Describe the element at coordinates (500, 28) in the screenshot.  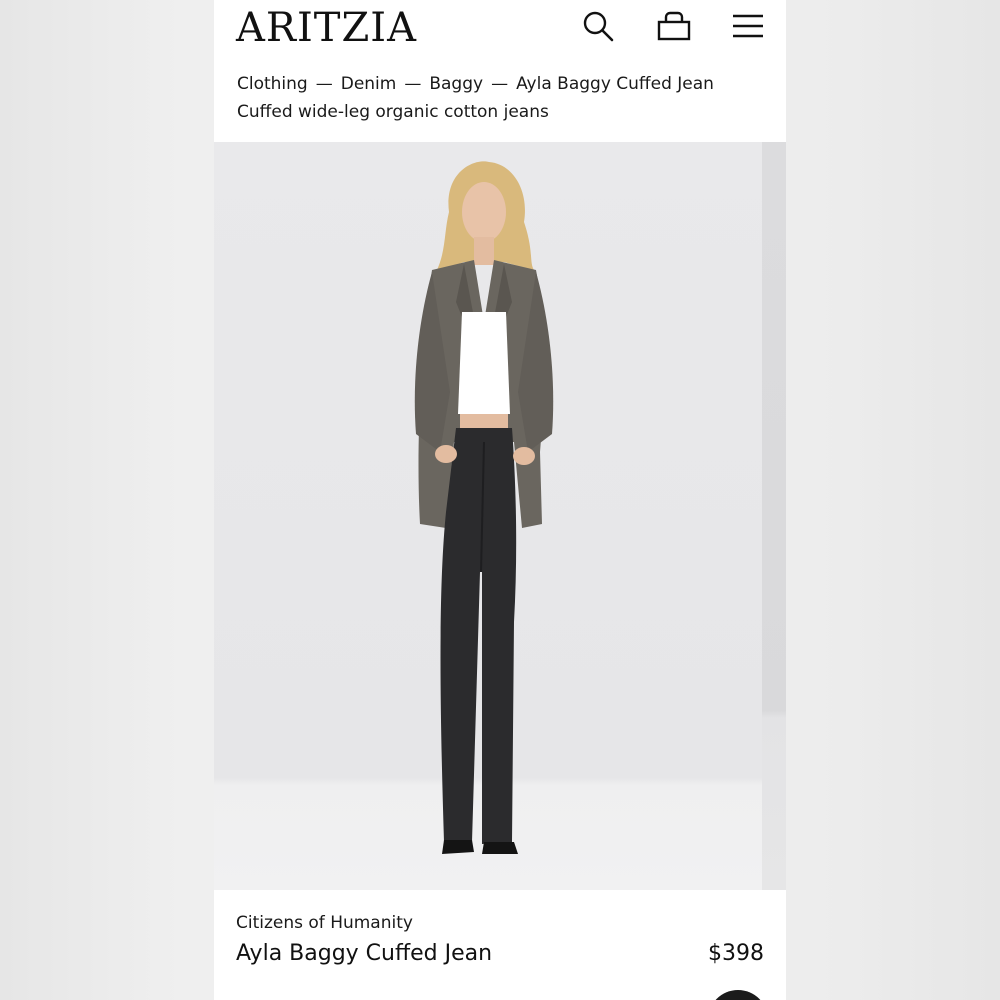
I see `site-header: ARITZIA` at that location.